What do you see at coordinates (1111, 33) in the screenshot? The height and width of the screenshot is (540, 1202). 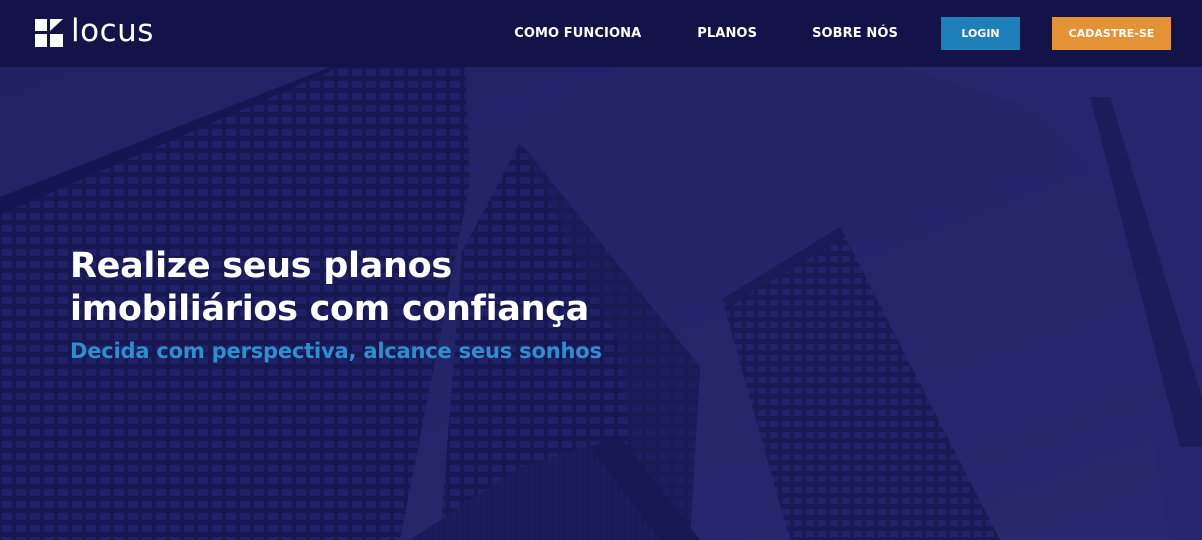 I see `signup-button: CADASTRE-SE` at bounding box center [1111, 33].